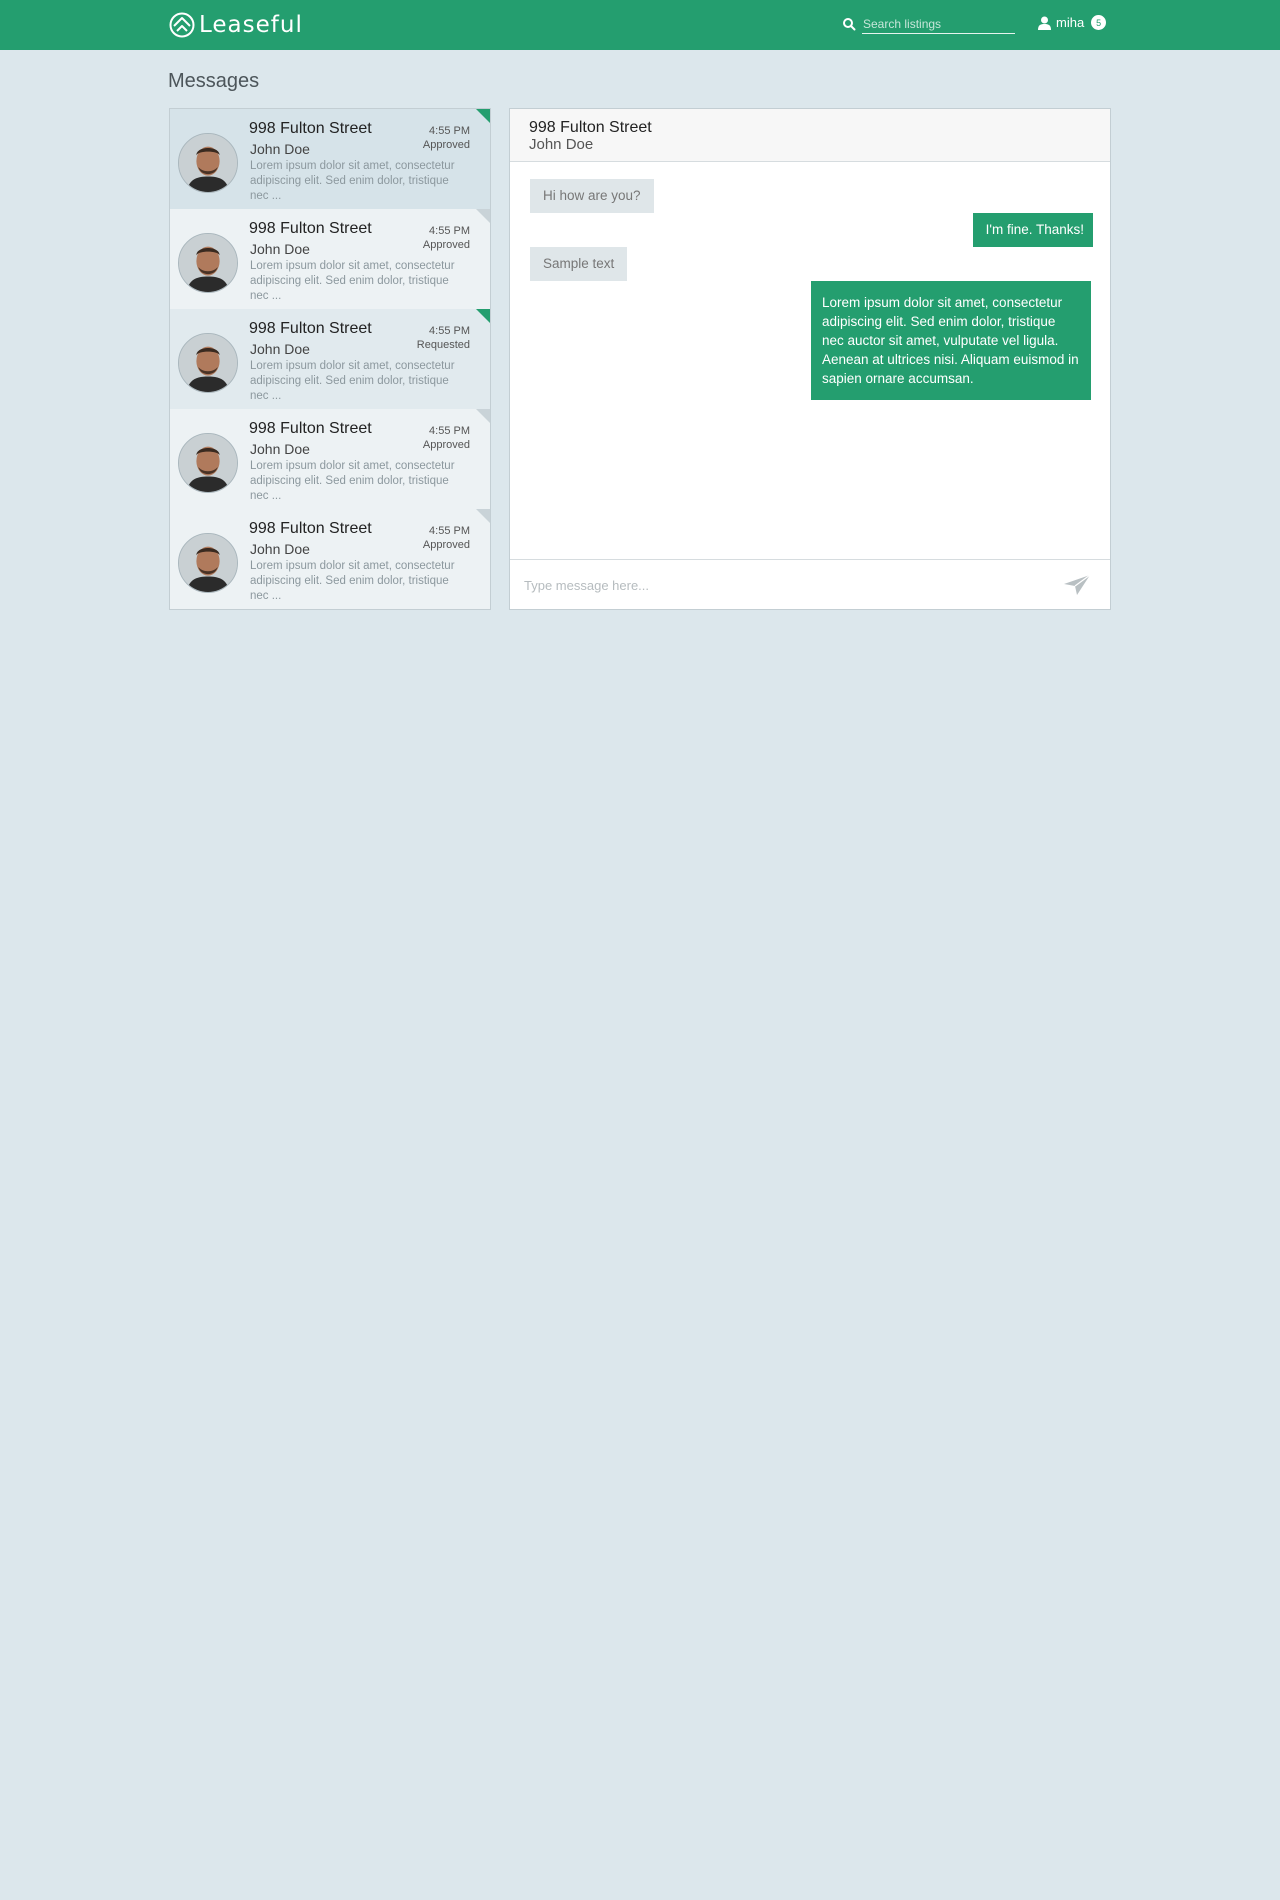  Describe the element at coordinates (182, 25) in the screenshot. I see `home-logo-icon` at that location.